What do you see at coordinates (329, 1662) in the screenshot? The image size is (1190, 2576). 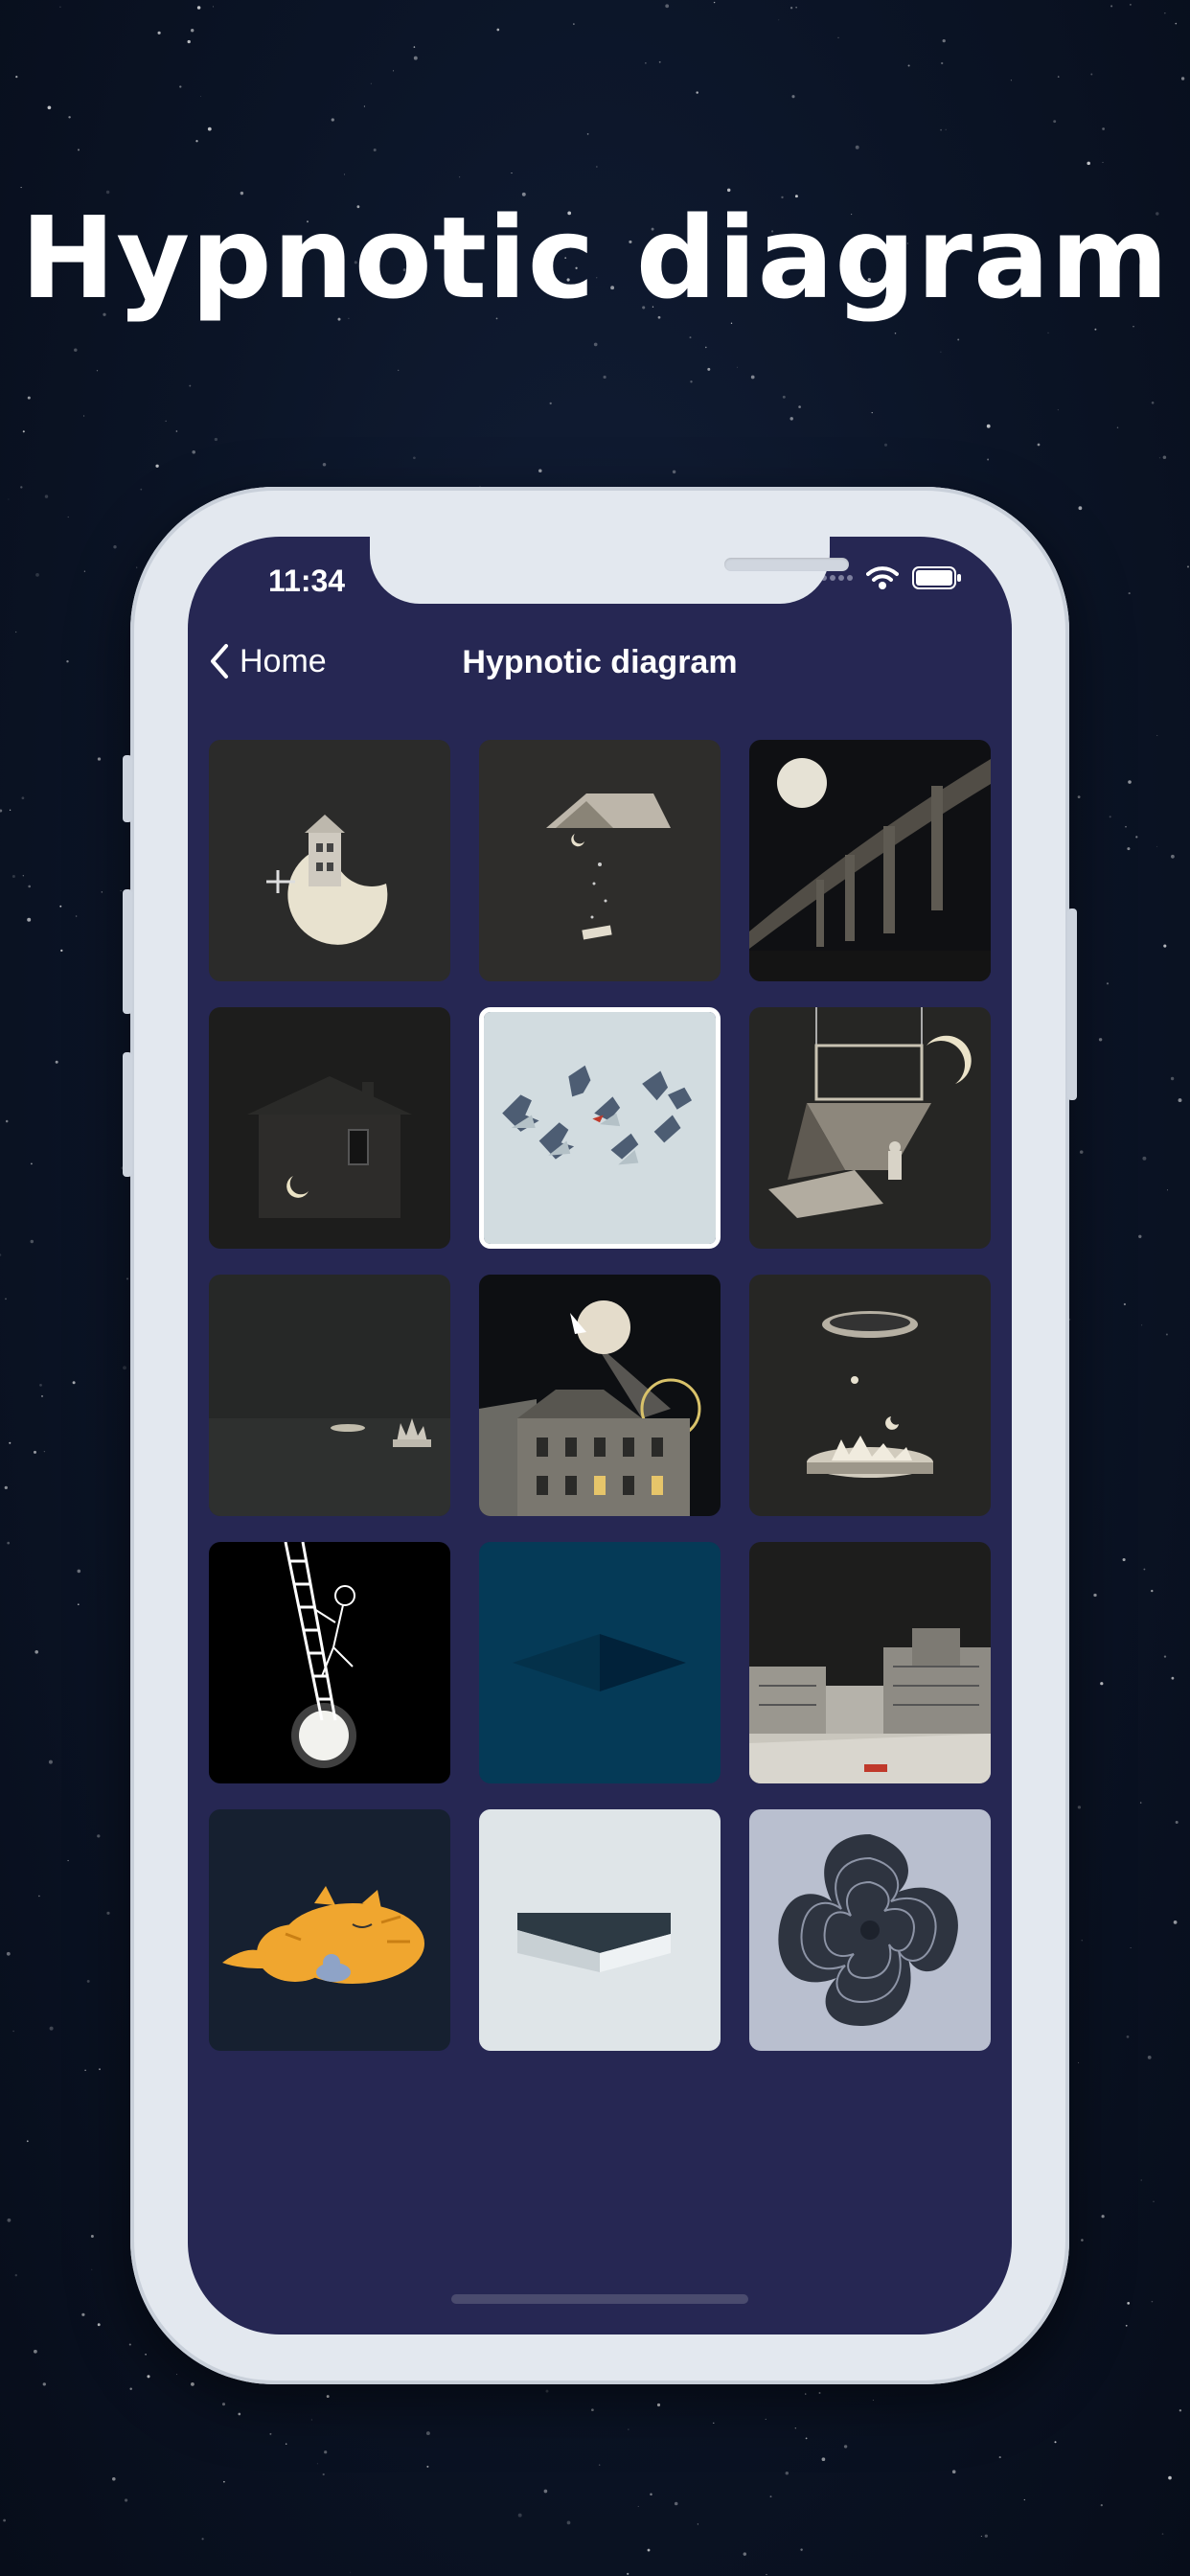 I see `gallery-item-ladder-climber` at bounding box center [329, 1662].